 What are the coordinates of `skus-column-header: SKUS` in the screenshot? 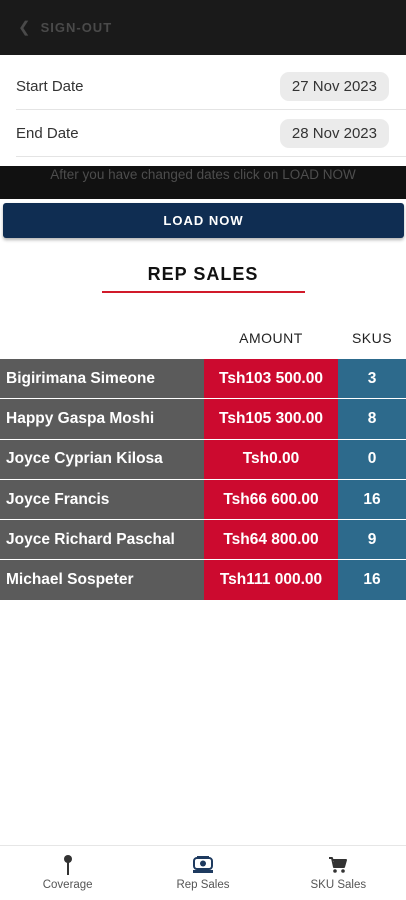 It's located at (372, 338).